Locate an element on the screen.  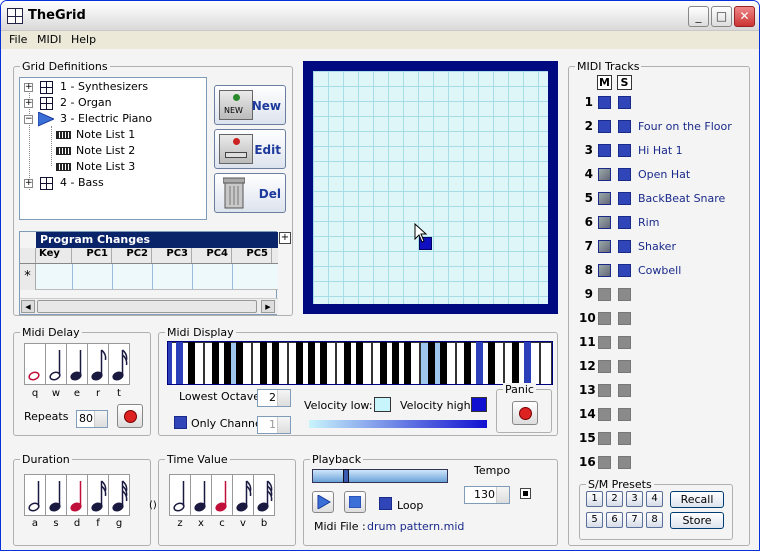
track-name: Open Hat is located at coordinates (664, 174).